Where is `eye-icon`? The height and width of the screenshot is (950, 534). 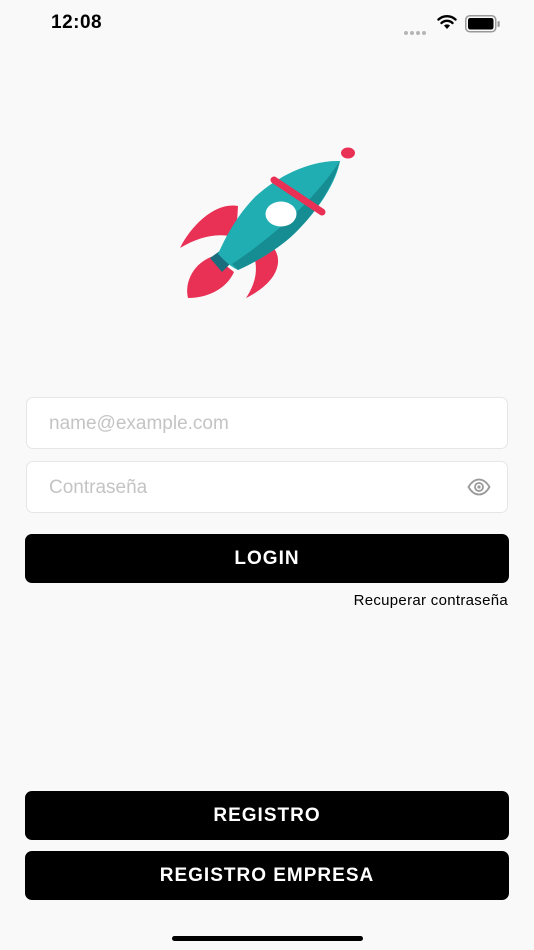
eye-icon is located at coordinates (479, 487).